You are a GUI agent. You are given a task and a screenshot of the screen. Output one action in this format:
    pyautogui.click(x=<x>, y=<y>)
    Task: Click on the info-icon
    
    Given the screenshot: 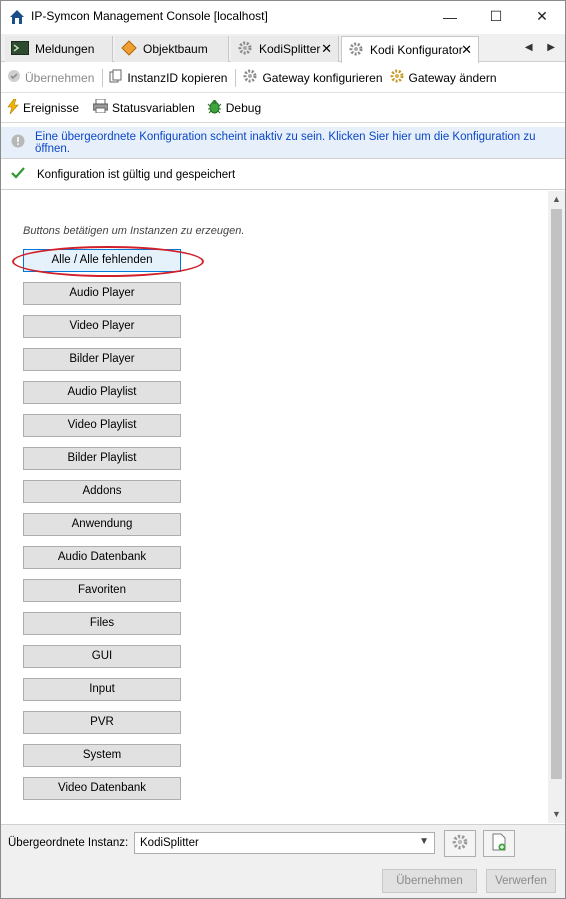 What is the action you would take?
    pyautogui.click(x=18, y=142)
    